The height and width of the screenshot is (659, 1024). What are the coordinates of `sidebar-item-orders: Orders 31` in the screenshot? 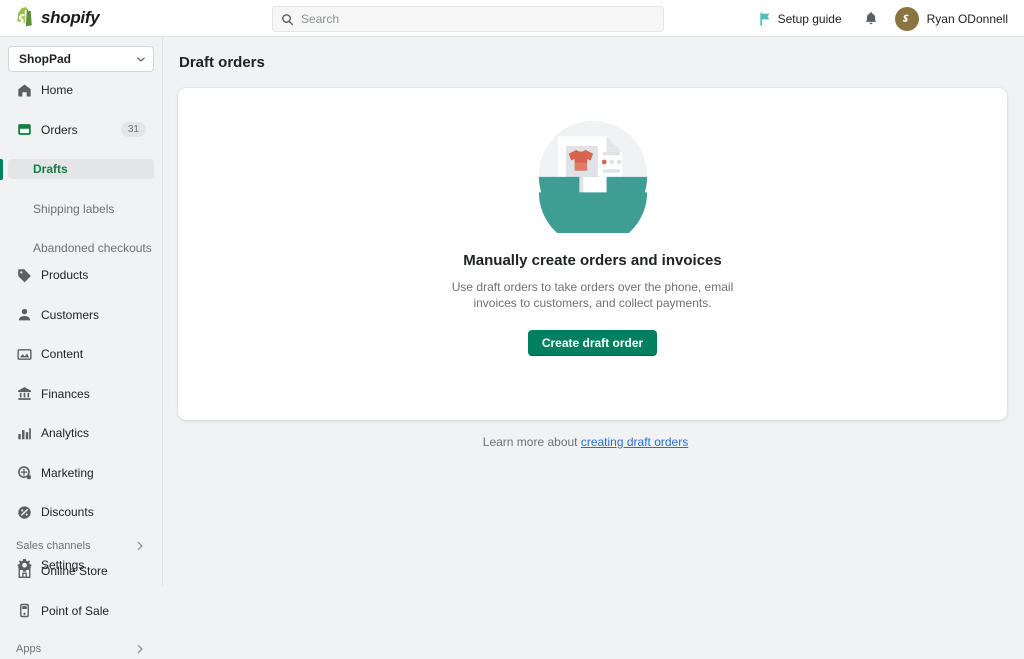 It's located at (81, 130).